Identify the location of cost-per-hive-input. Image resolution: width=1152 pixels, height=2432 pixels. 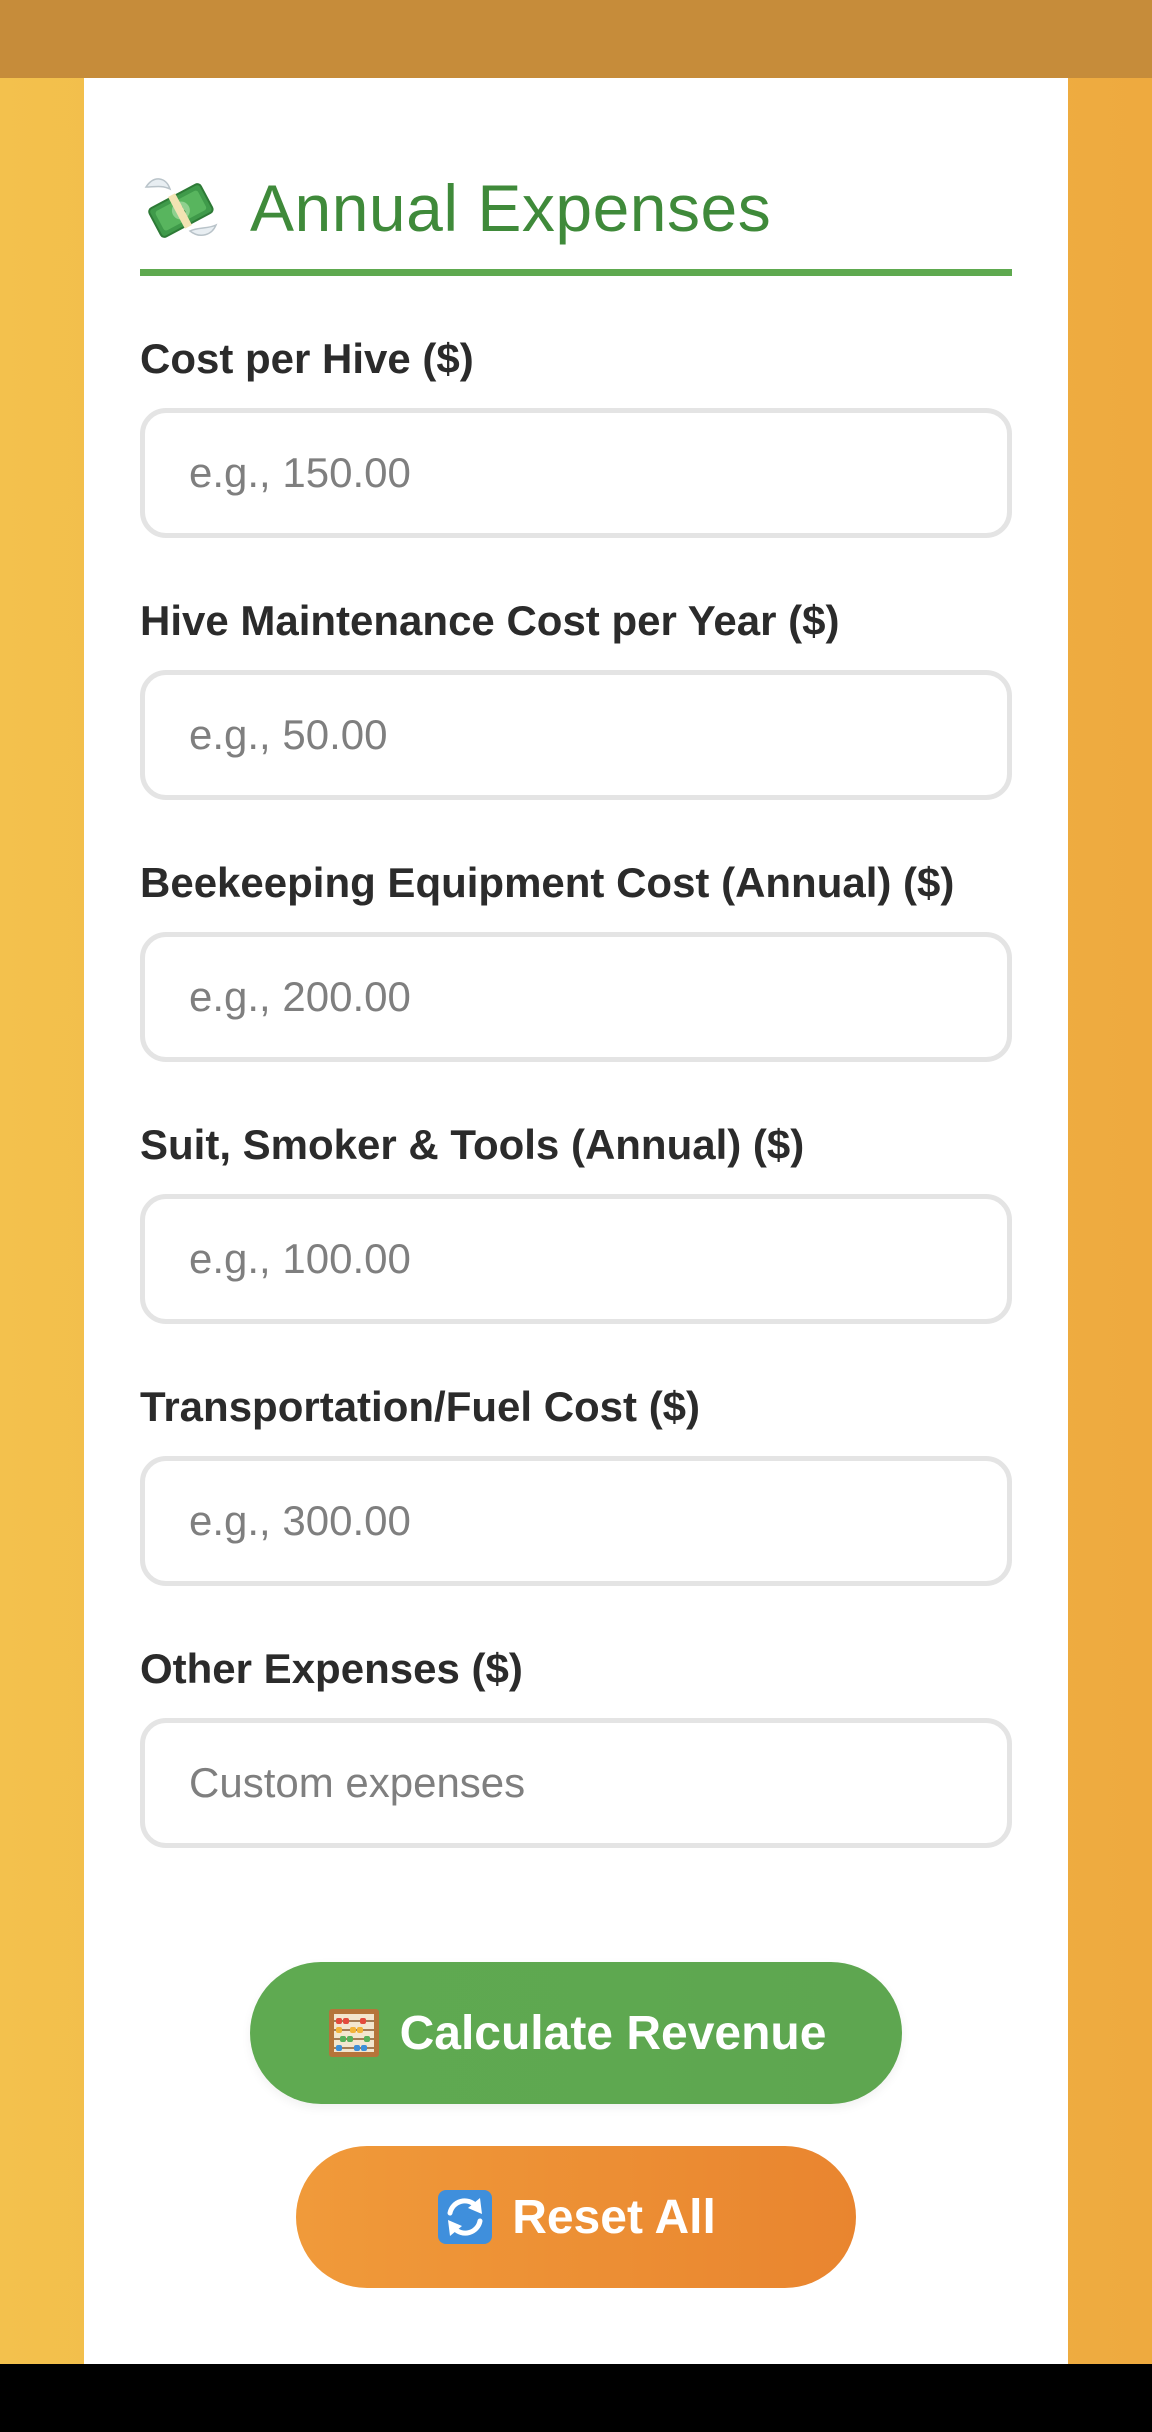
(576, 473).